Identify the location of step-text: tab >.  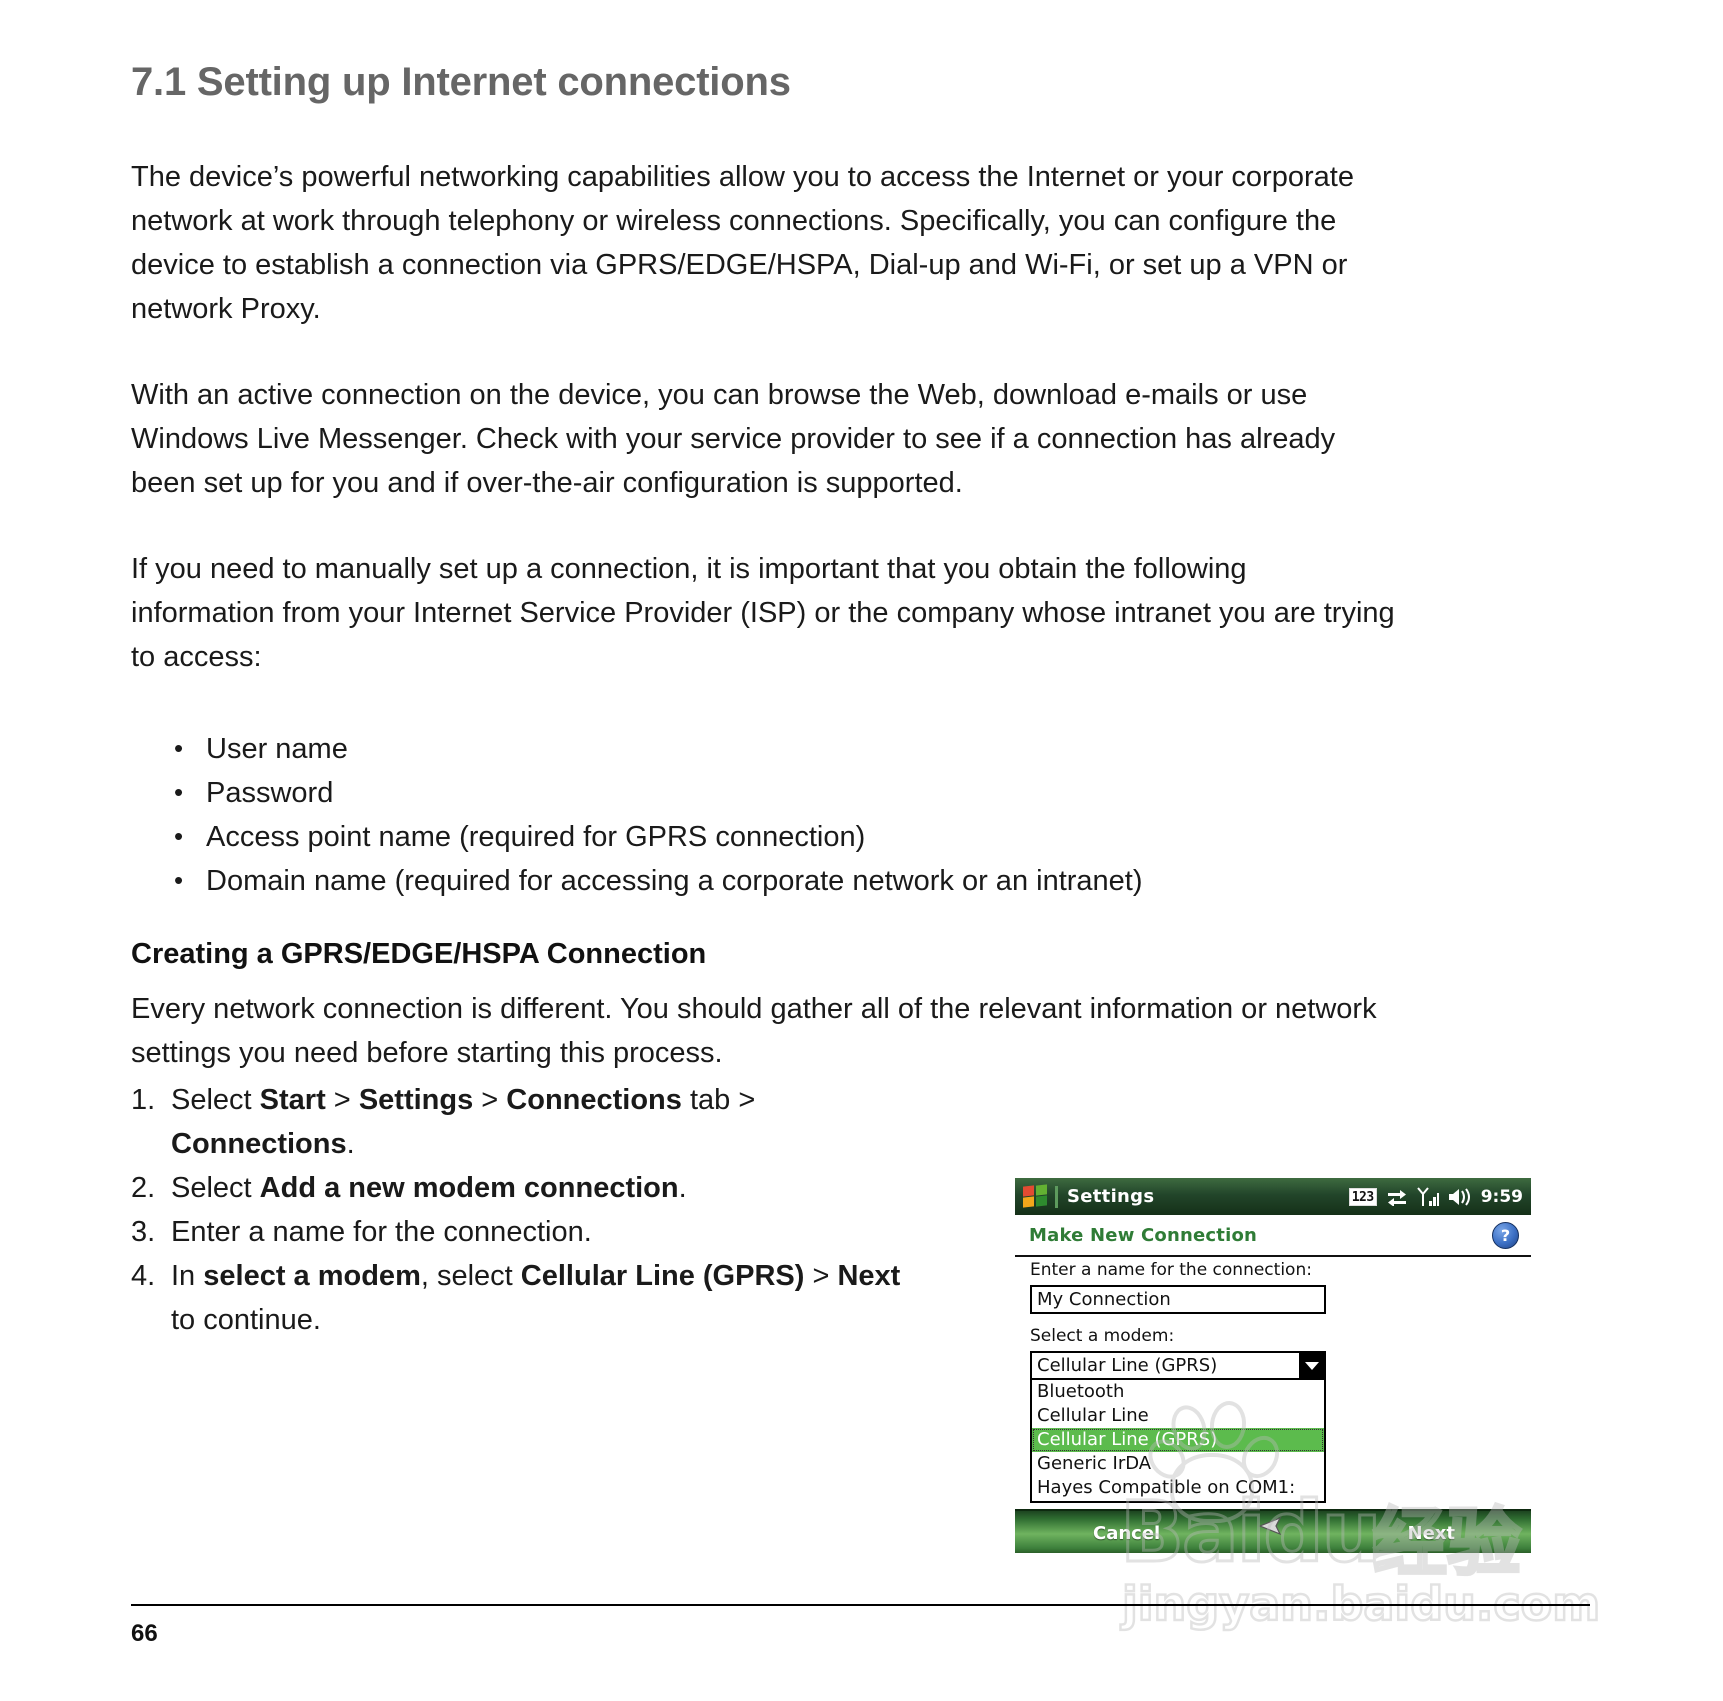
(718, 1100).